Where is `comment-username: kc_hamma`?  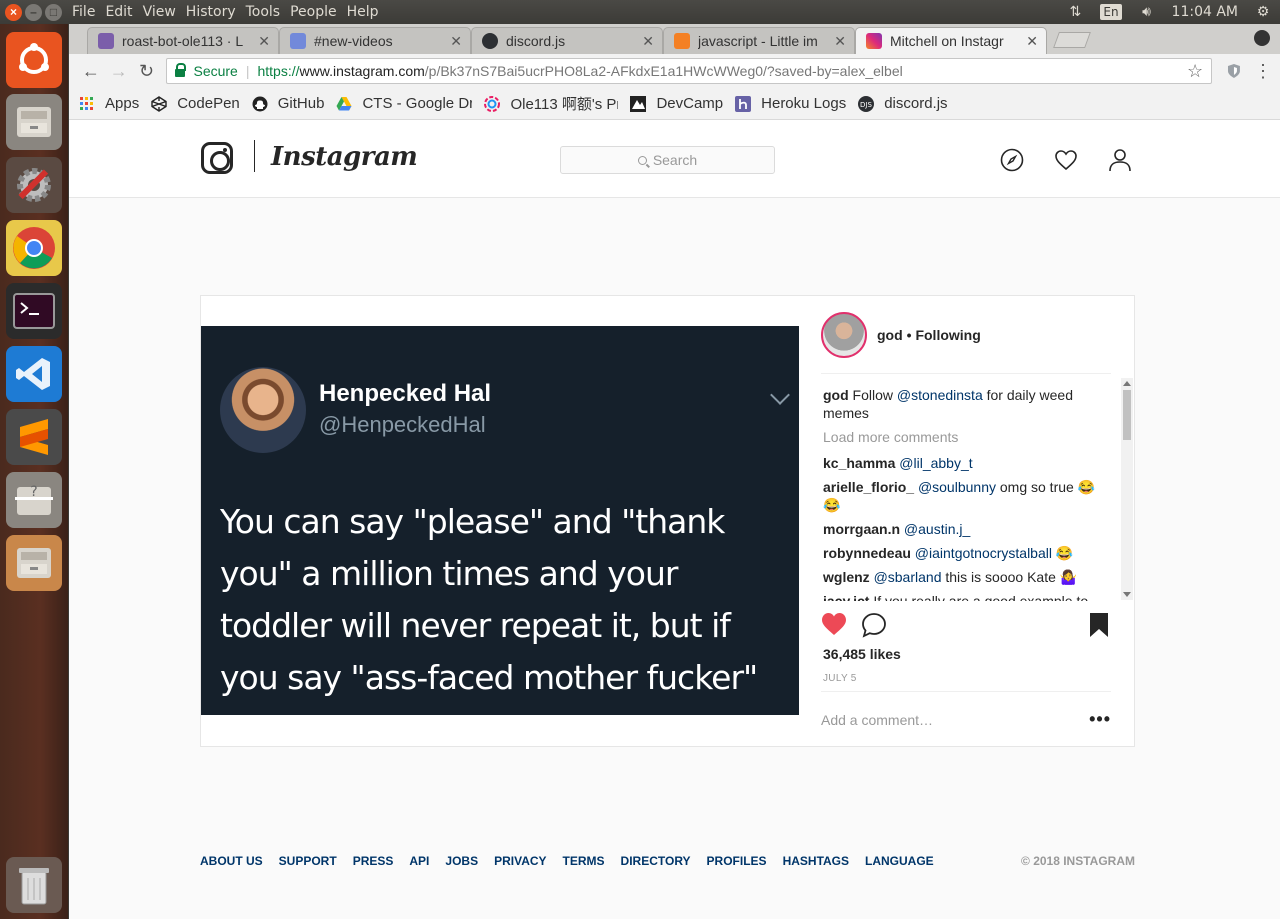
comment-username: kc_hamma is located at coordinates (859, 463).